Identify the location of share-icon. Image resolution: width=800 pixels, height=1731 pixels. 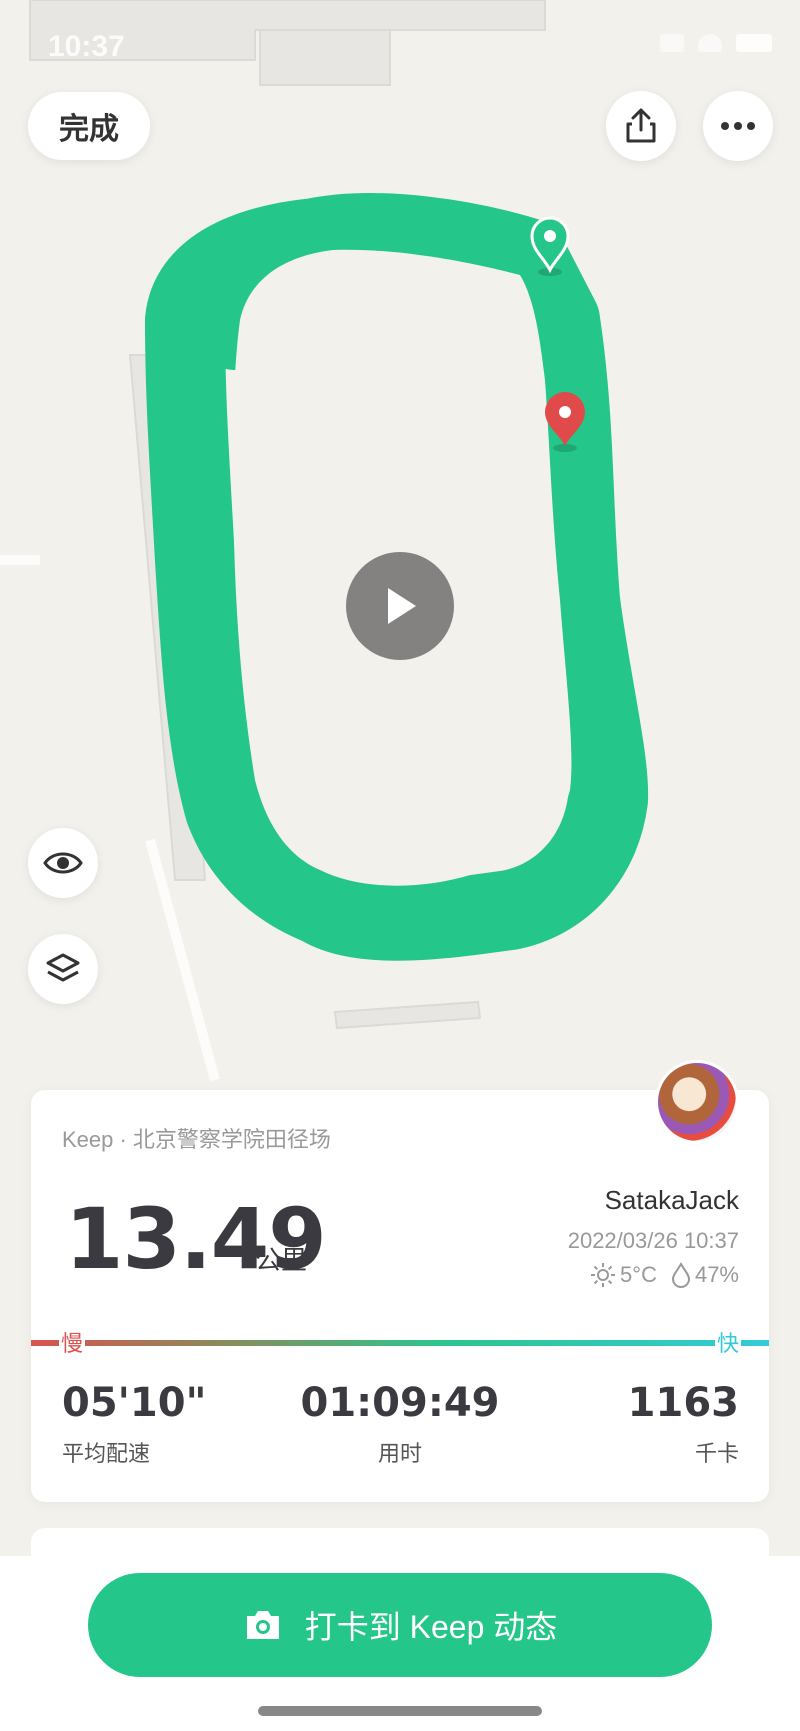
(641, 125).